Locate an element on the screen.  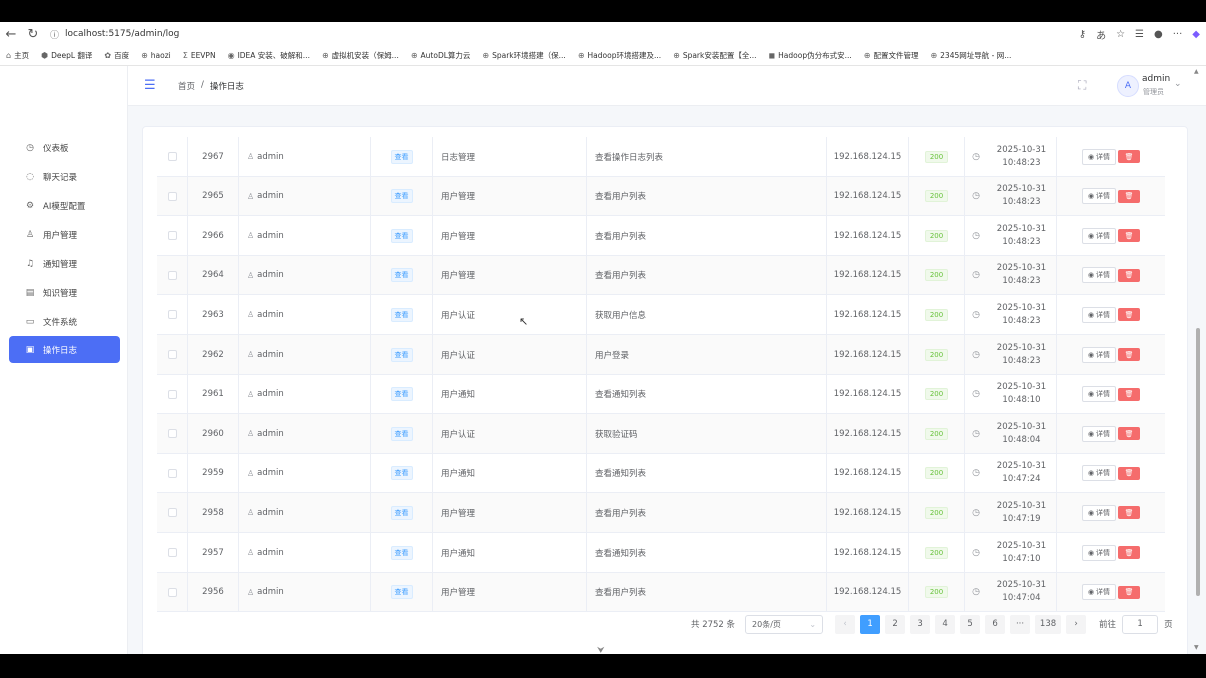
operation-type-tag: 查看 is located at coordinates (401, 394).